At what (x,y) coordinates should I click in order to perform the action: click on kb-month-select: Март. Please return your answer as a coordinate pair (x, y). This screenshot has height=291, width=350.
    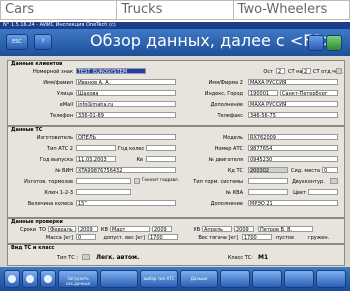
    Looking at the image, I should click on (130, 229).